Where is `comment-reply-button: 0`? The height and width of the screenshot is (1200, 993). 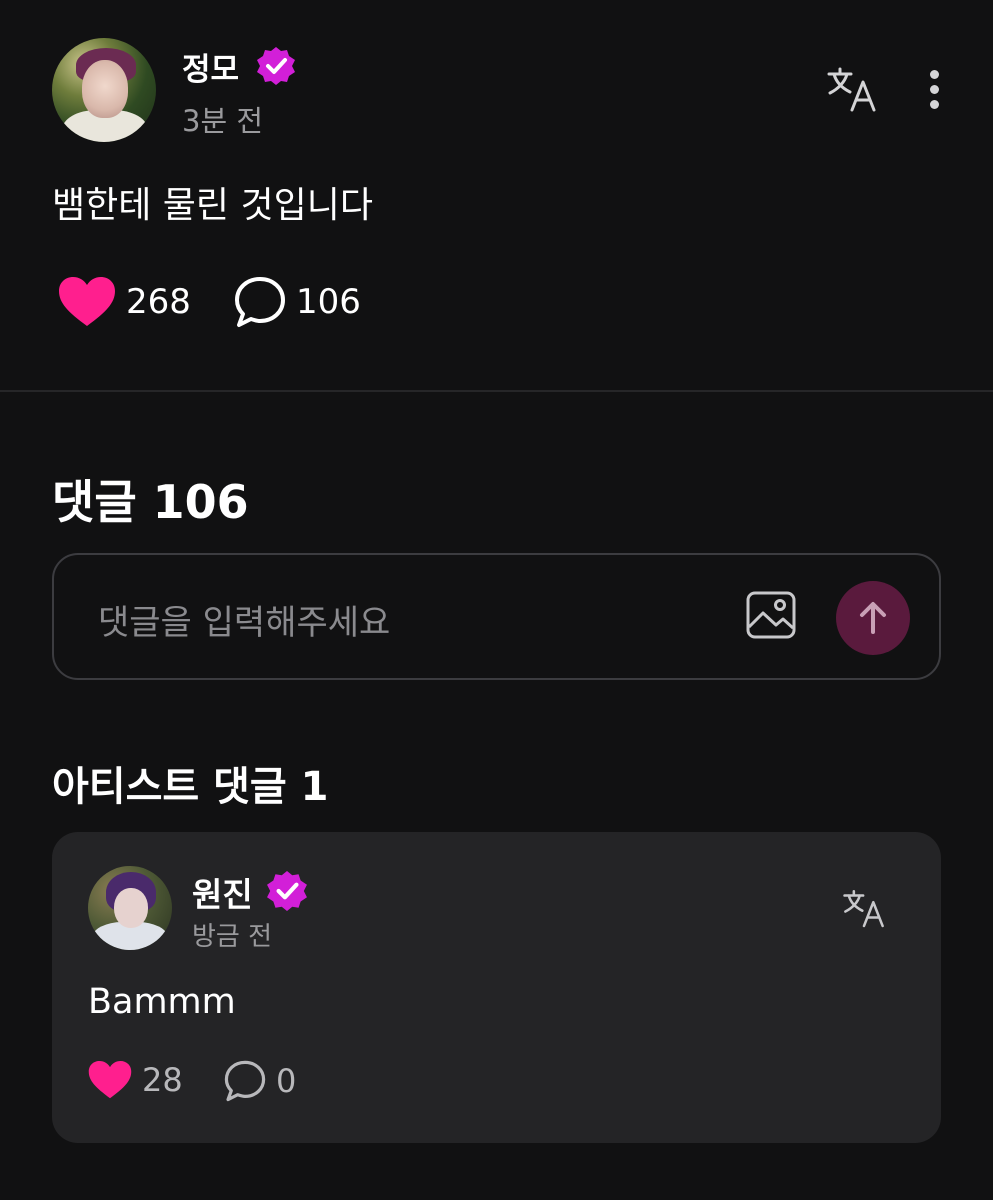
comment-reply-button: 0 is located at coordinates (260, 1081).